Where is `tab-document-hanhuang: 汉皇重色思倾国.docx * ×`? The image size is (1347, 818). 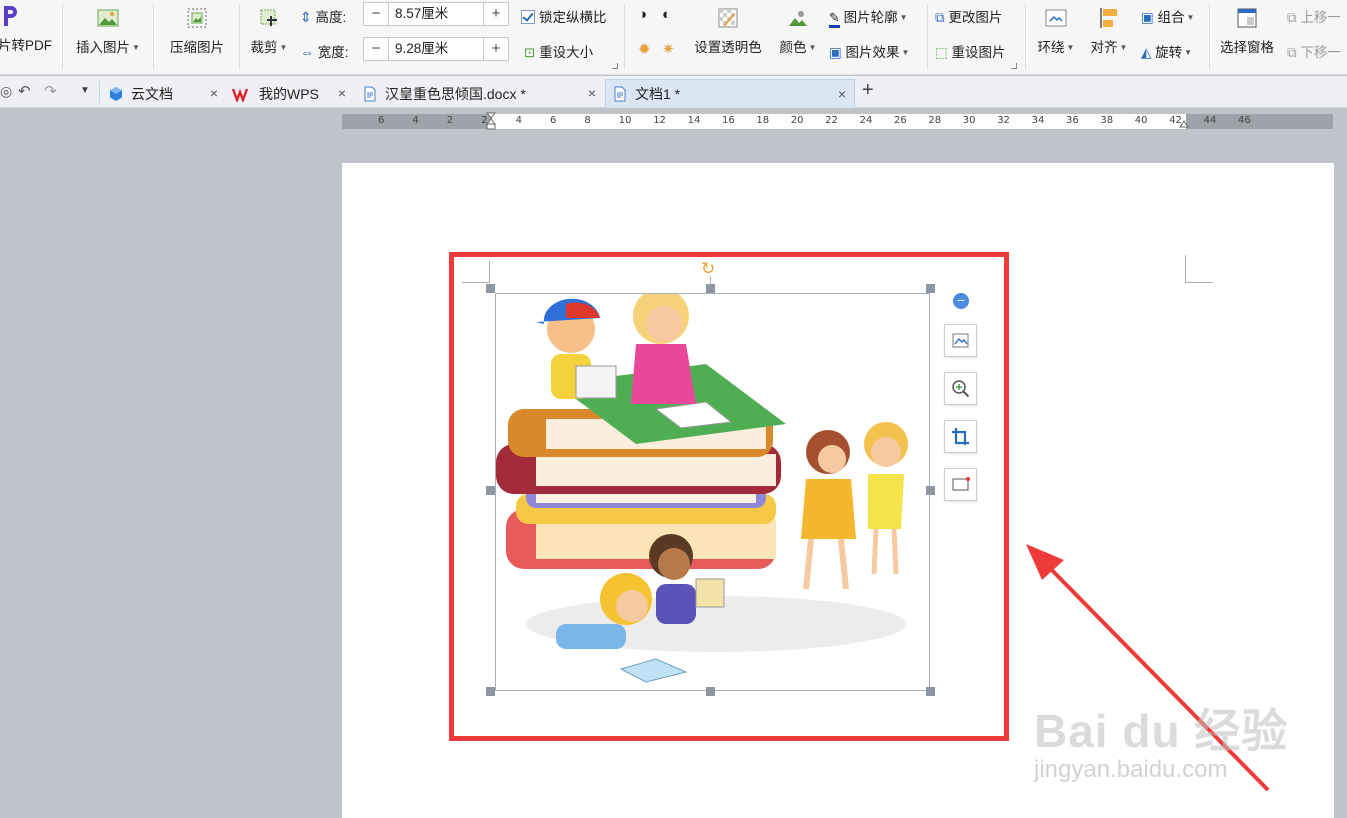 tab-document-hanhuang: 汉皇重色思倾国.docx * × is located at coordinates (480, 93).